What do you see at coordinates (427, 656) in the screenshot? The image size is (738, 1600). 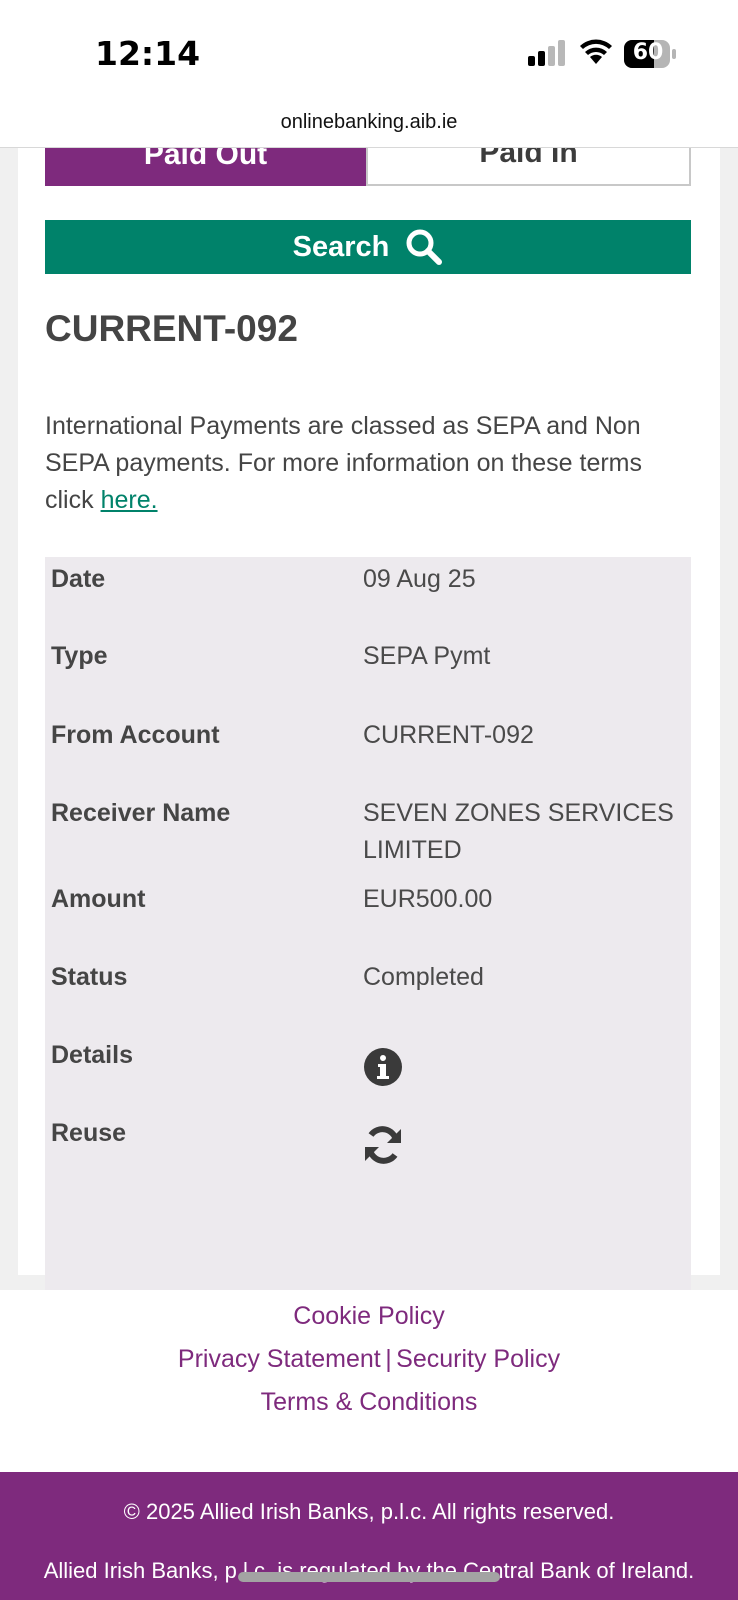 I see `type-value: SEPA Pymt` at bounding box center [427, 656].